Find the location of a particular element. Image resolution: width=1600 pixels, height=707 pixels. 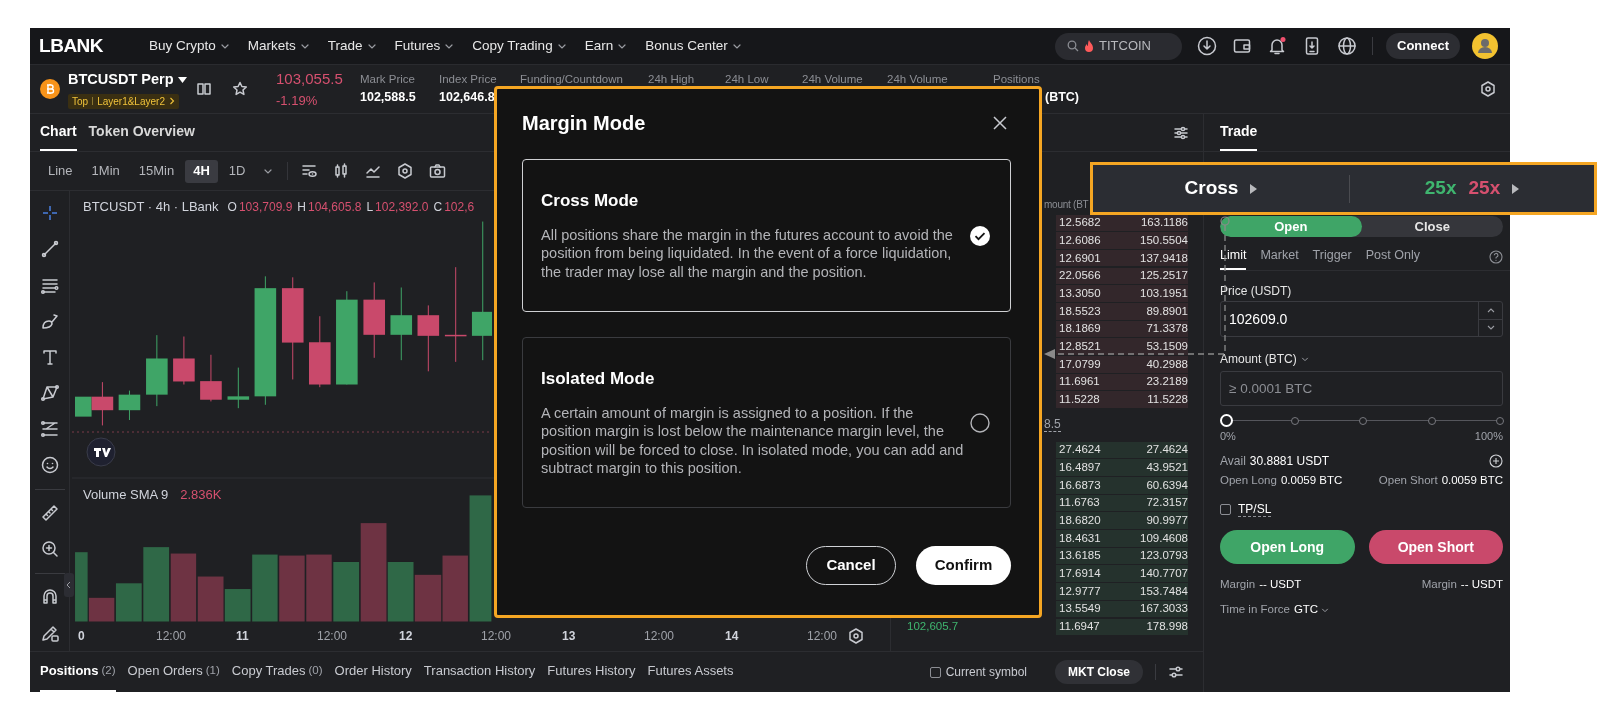

interval-tab: 4H is located at coordinates (201, 171).